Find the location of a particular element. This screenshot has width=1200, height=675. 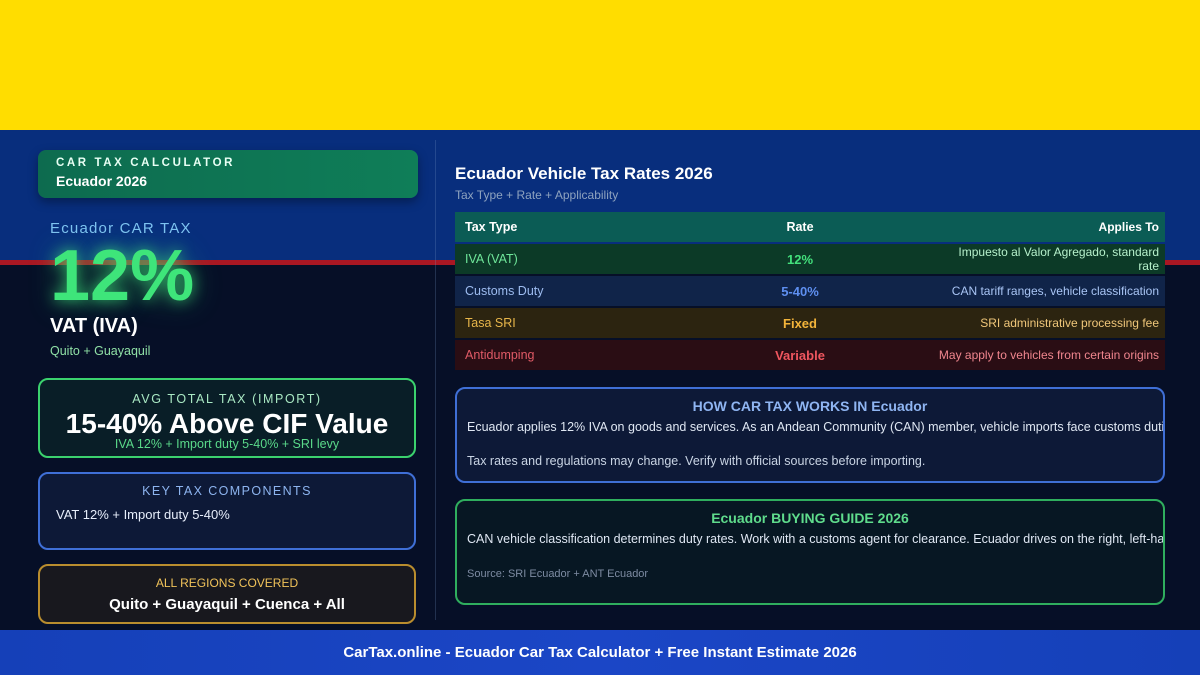

country-tax-label: Ecuador CAR TAX is located at coordinates (121, 228).